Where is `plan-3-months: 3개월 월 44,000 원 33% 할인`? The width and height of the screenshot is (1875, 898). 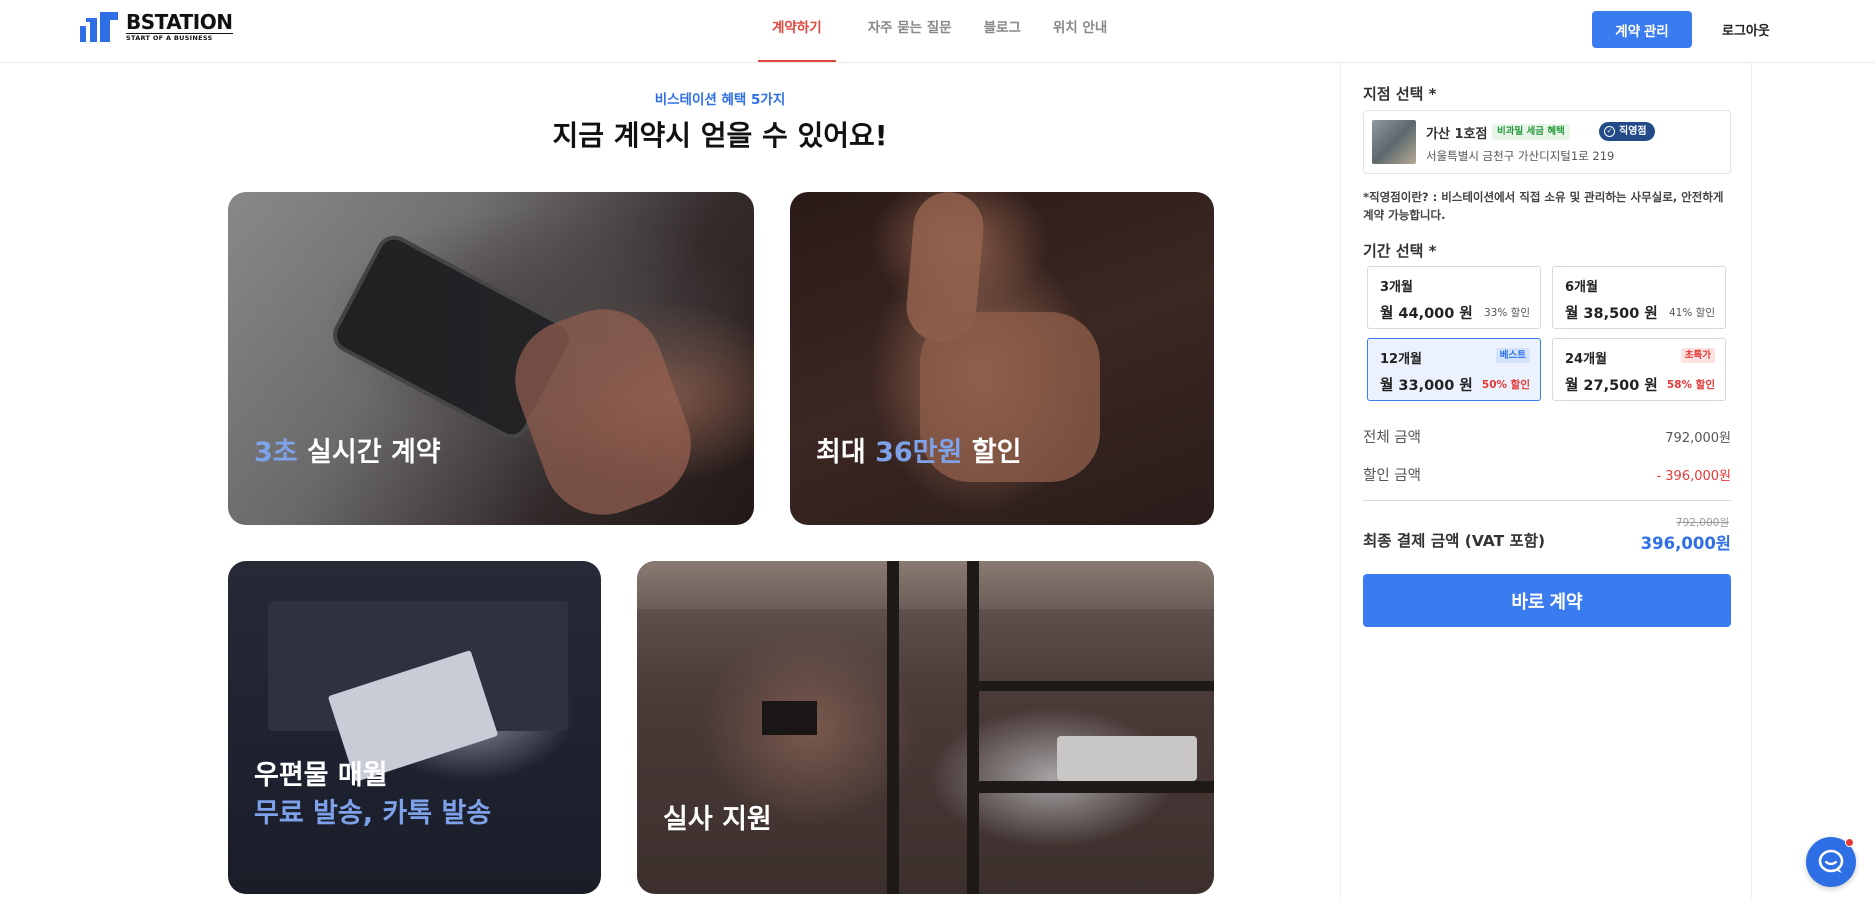
plan-3-months: 3개월 월 44,000 원 33% 할인 is located at coordinates (1454, 297).